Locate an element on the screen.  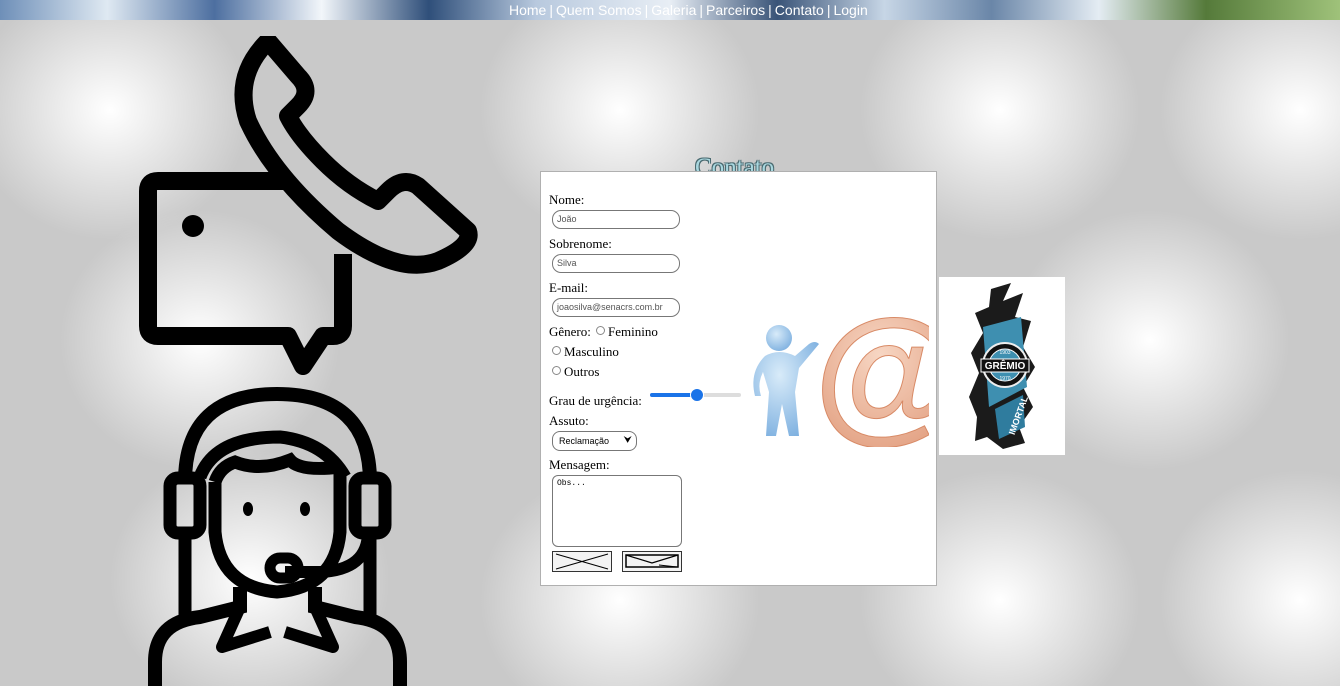
nav-parceiros: Parceiros is located at coordinates (735, 10).